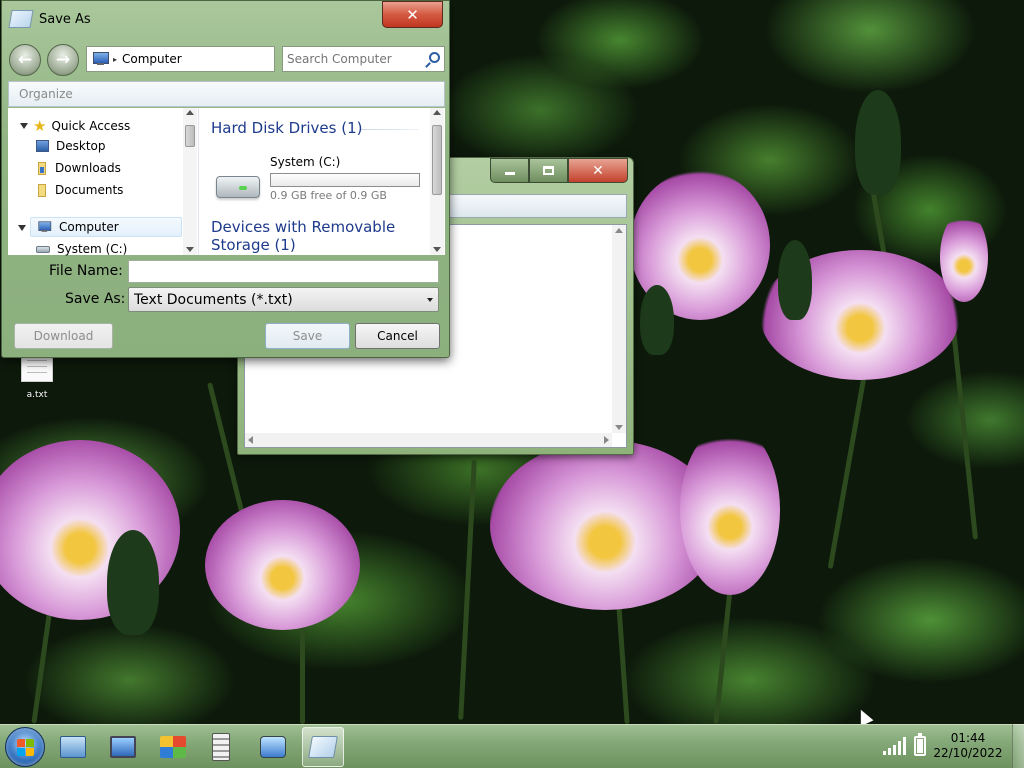  I want to click on minimize-button, so click(509, 170).